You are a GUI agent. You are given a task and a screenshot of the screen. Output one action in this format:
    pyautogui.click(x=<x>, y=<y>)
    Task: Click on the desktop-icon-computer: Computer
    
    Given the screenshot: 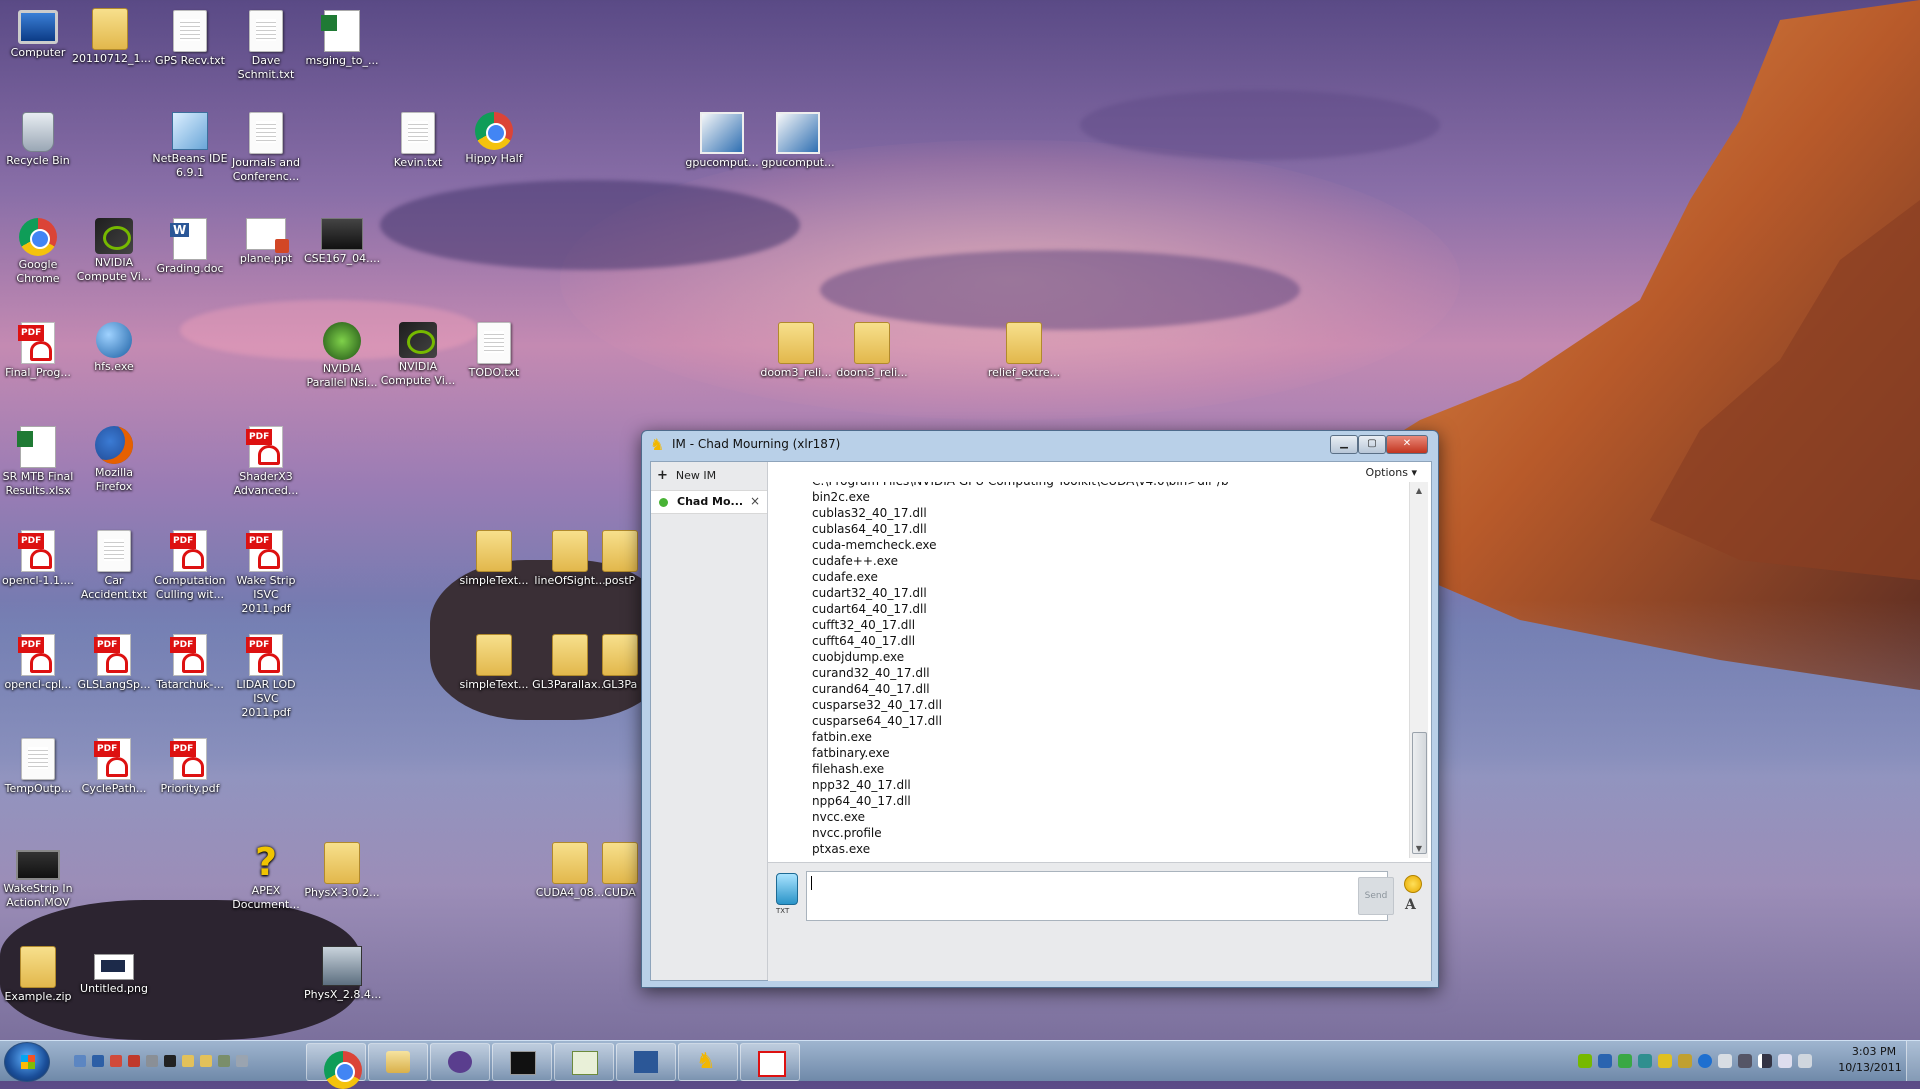 What is the action you would take?
    pyautogui.click(x=38, y=35)
    